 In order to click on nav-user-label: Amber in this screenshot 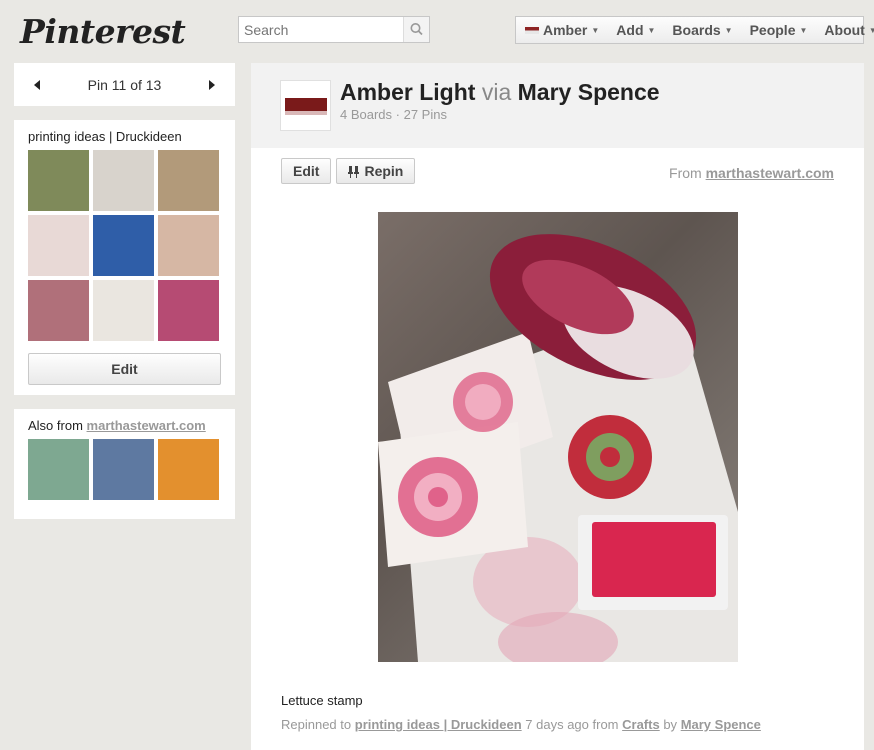, I will do `click(565, 30)`.